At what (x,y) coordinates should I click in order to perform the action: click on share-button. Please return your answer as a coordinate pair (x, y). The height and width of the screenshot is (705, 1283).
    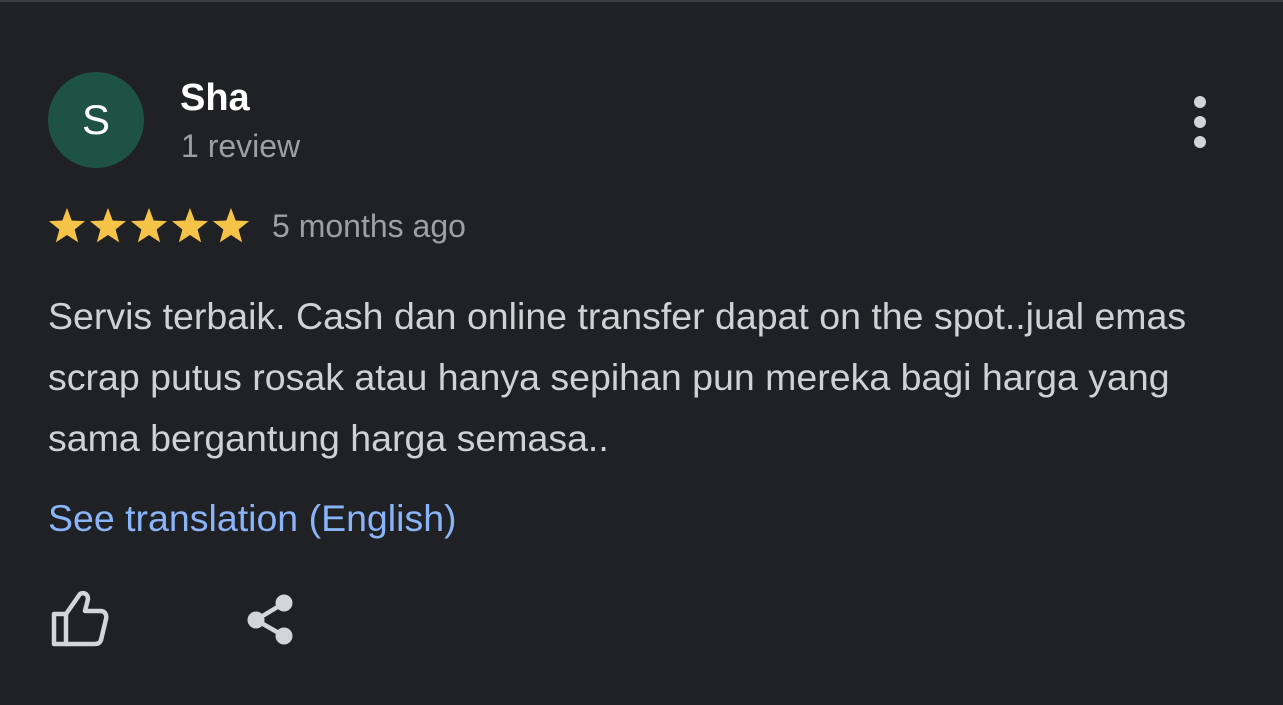
    Looking at the image, I should click on (271, 617).